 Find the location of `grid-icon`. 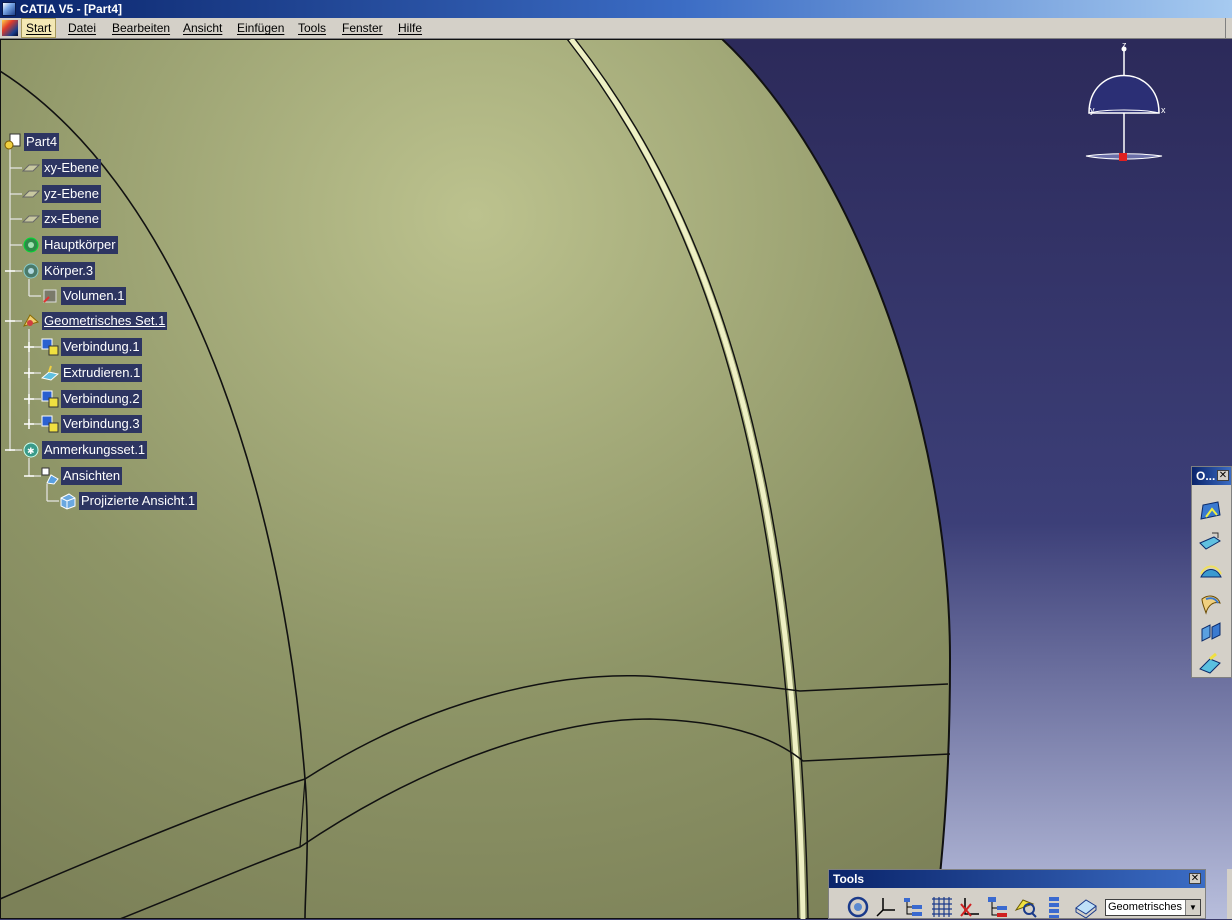

grid-icon is located at coordinates (942, 907).